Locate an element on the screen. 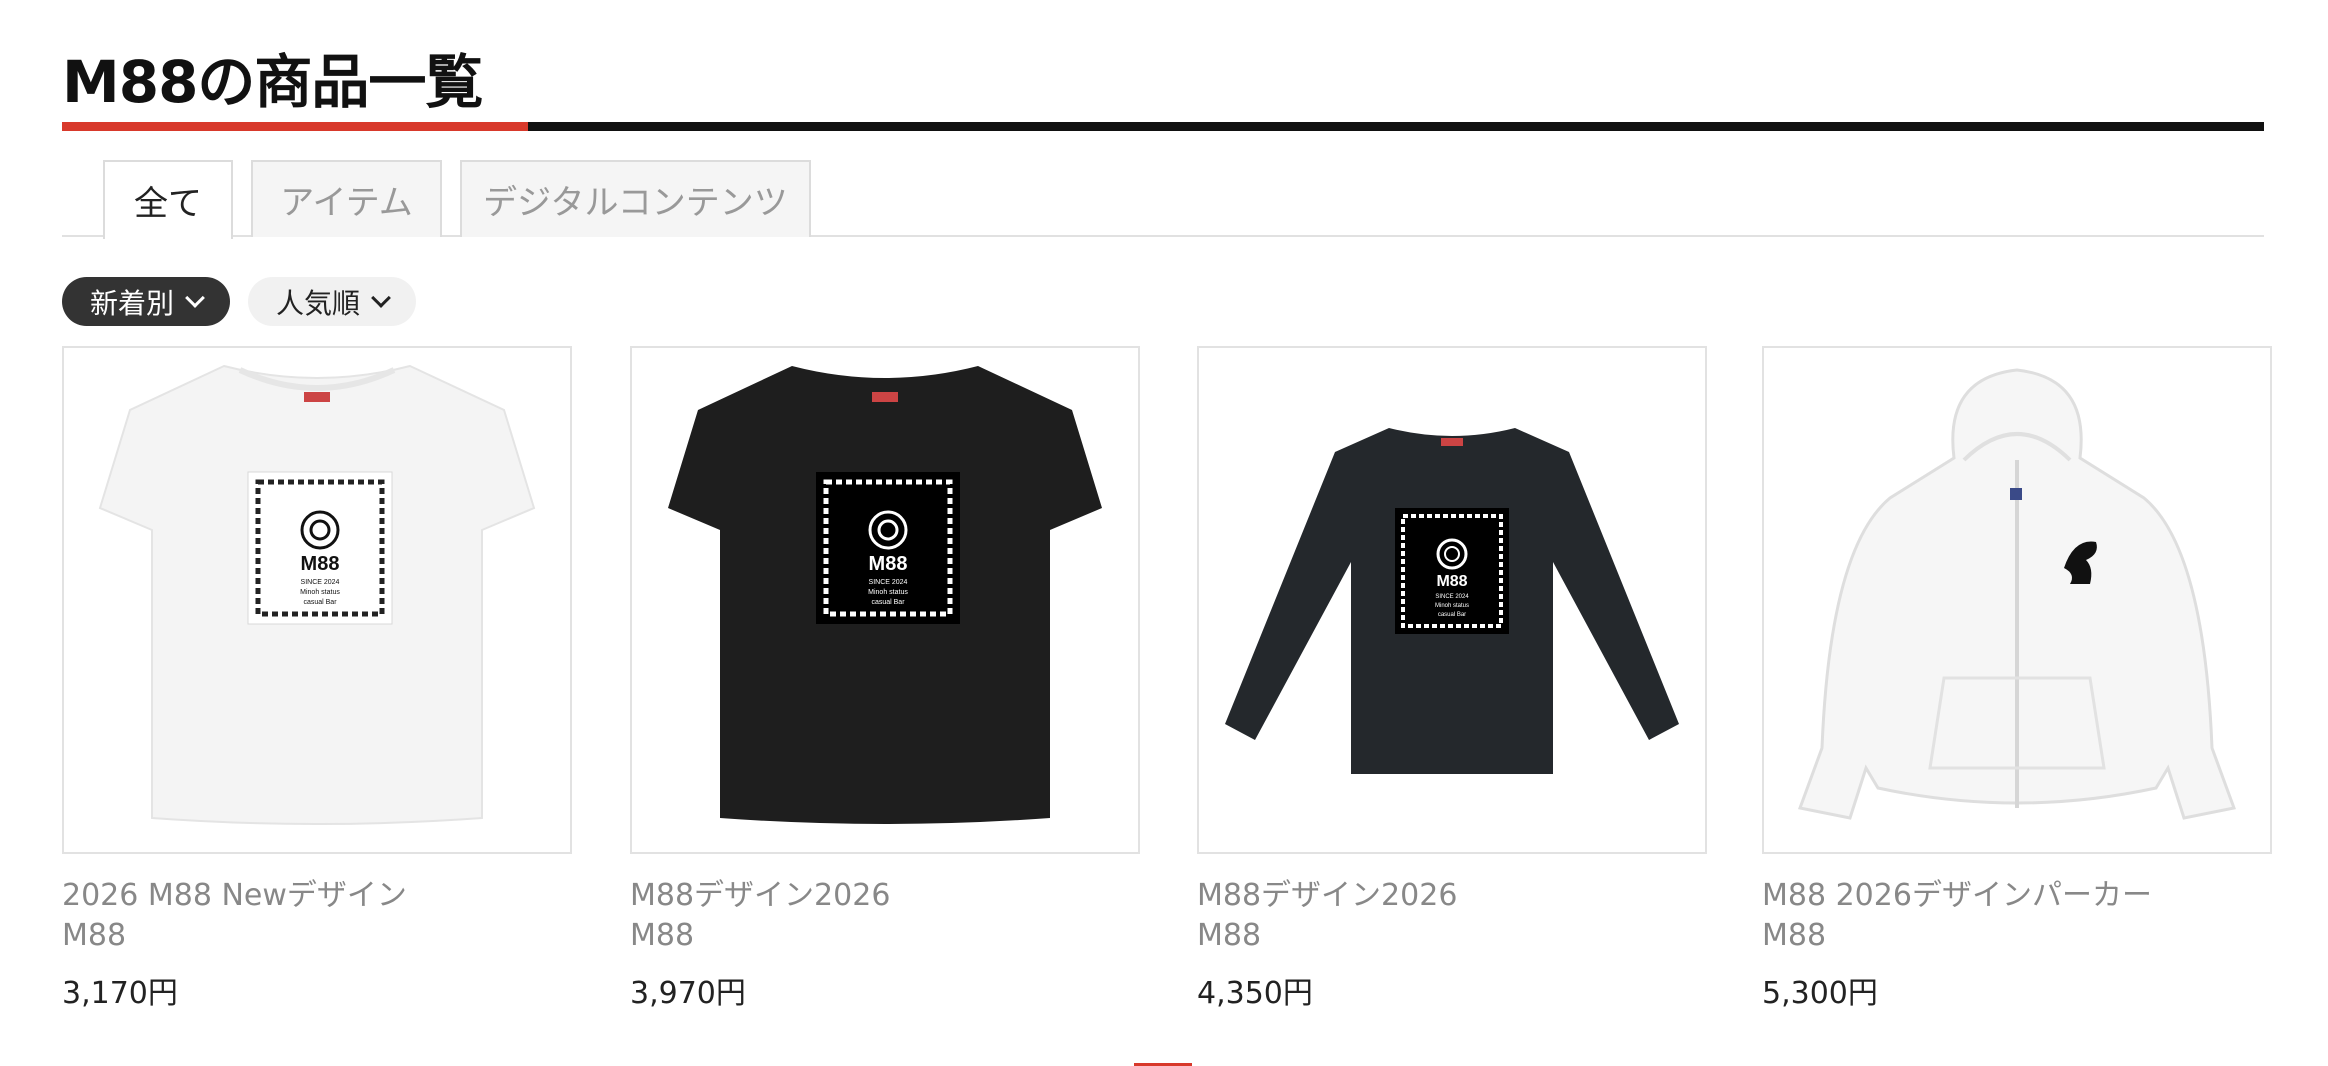 This screenshot has height=1066, width=2328. product-price: 3,170円 is located at coordinates (120, 993).